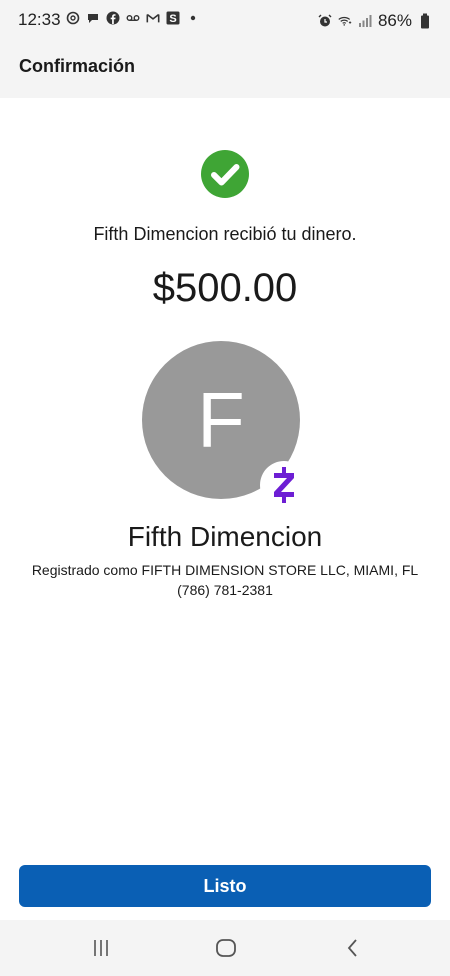  What do you see at coordinates (394, 20) in the screenshot?
I see `battery-percent: 86%` at bounding box center [394, 20].